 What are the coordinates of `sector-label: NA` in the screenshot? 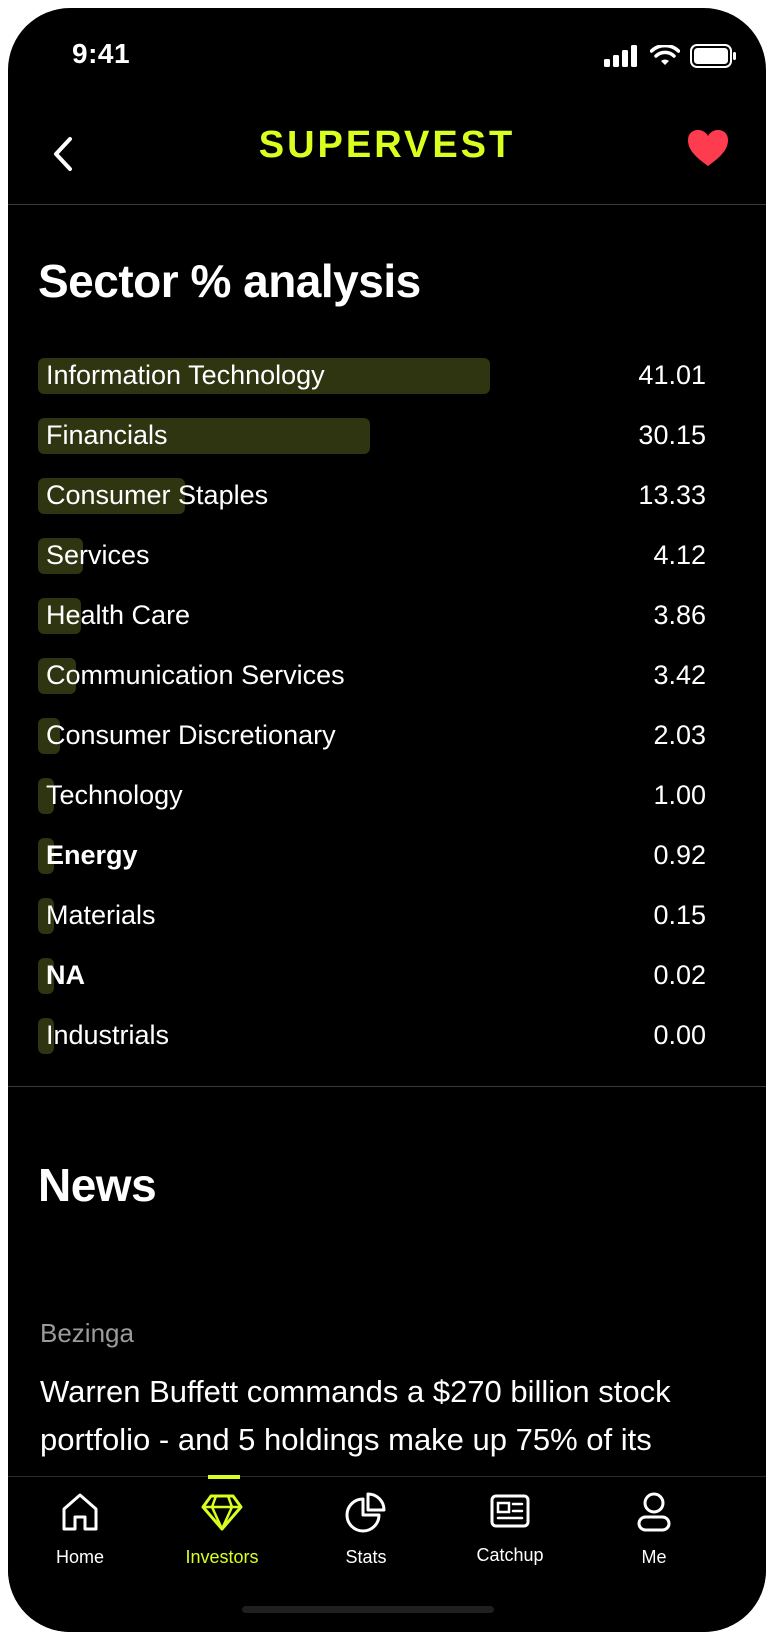 It's located at (65, 975).